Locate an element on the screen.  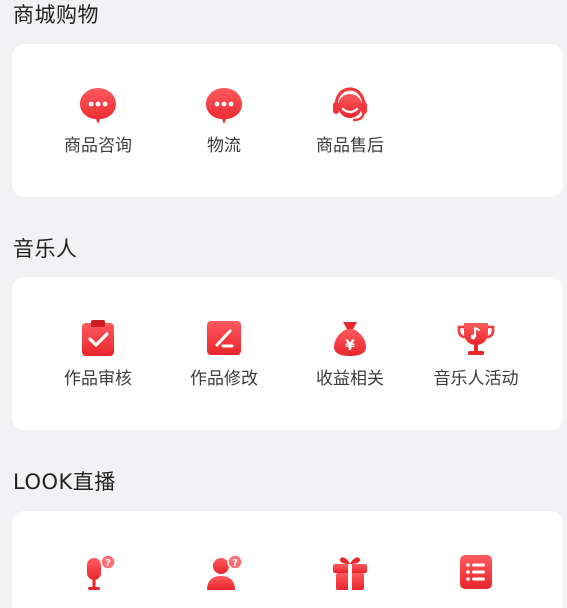
section-title-mall-shopping: 商城购物 is located at coordinates (56, 15).